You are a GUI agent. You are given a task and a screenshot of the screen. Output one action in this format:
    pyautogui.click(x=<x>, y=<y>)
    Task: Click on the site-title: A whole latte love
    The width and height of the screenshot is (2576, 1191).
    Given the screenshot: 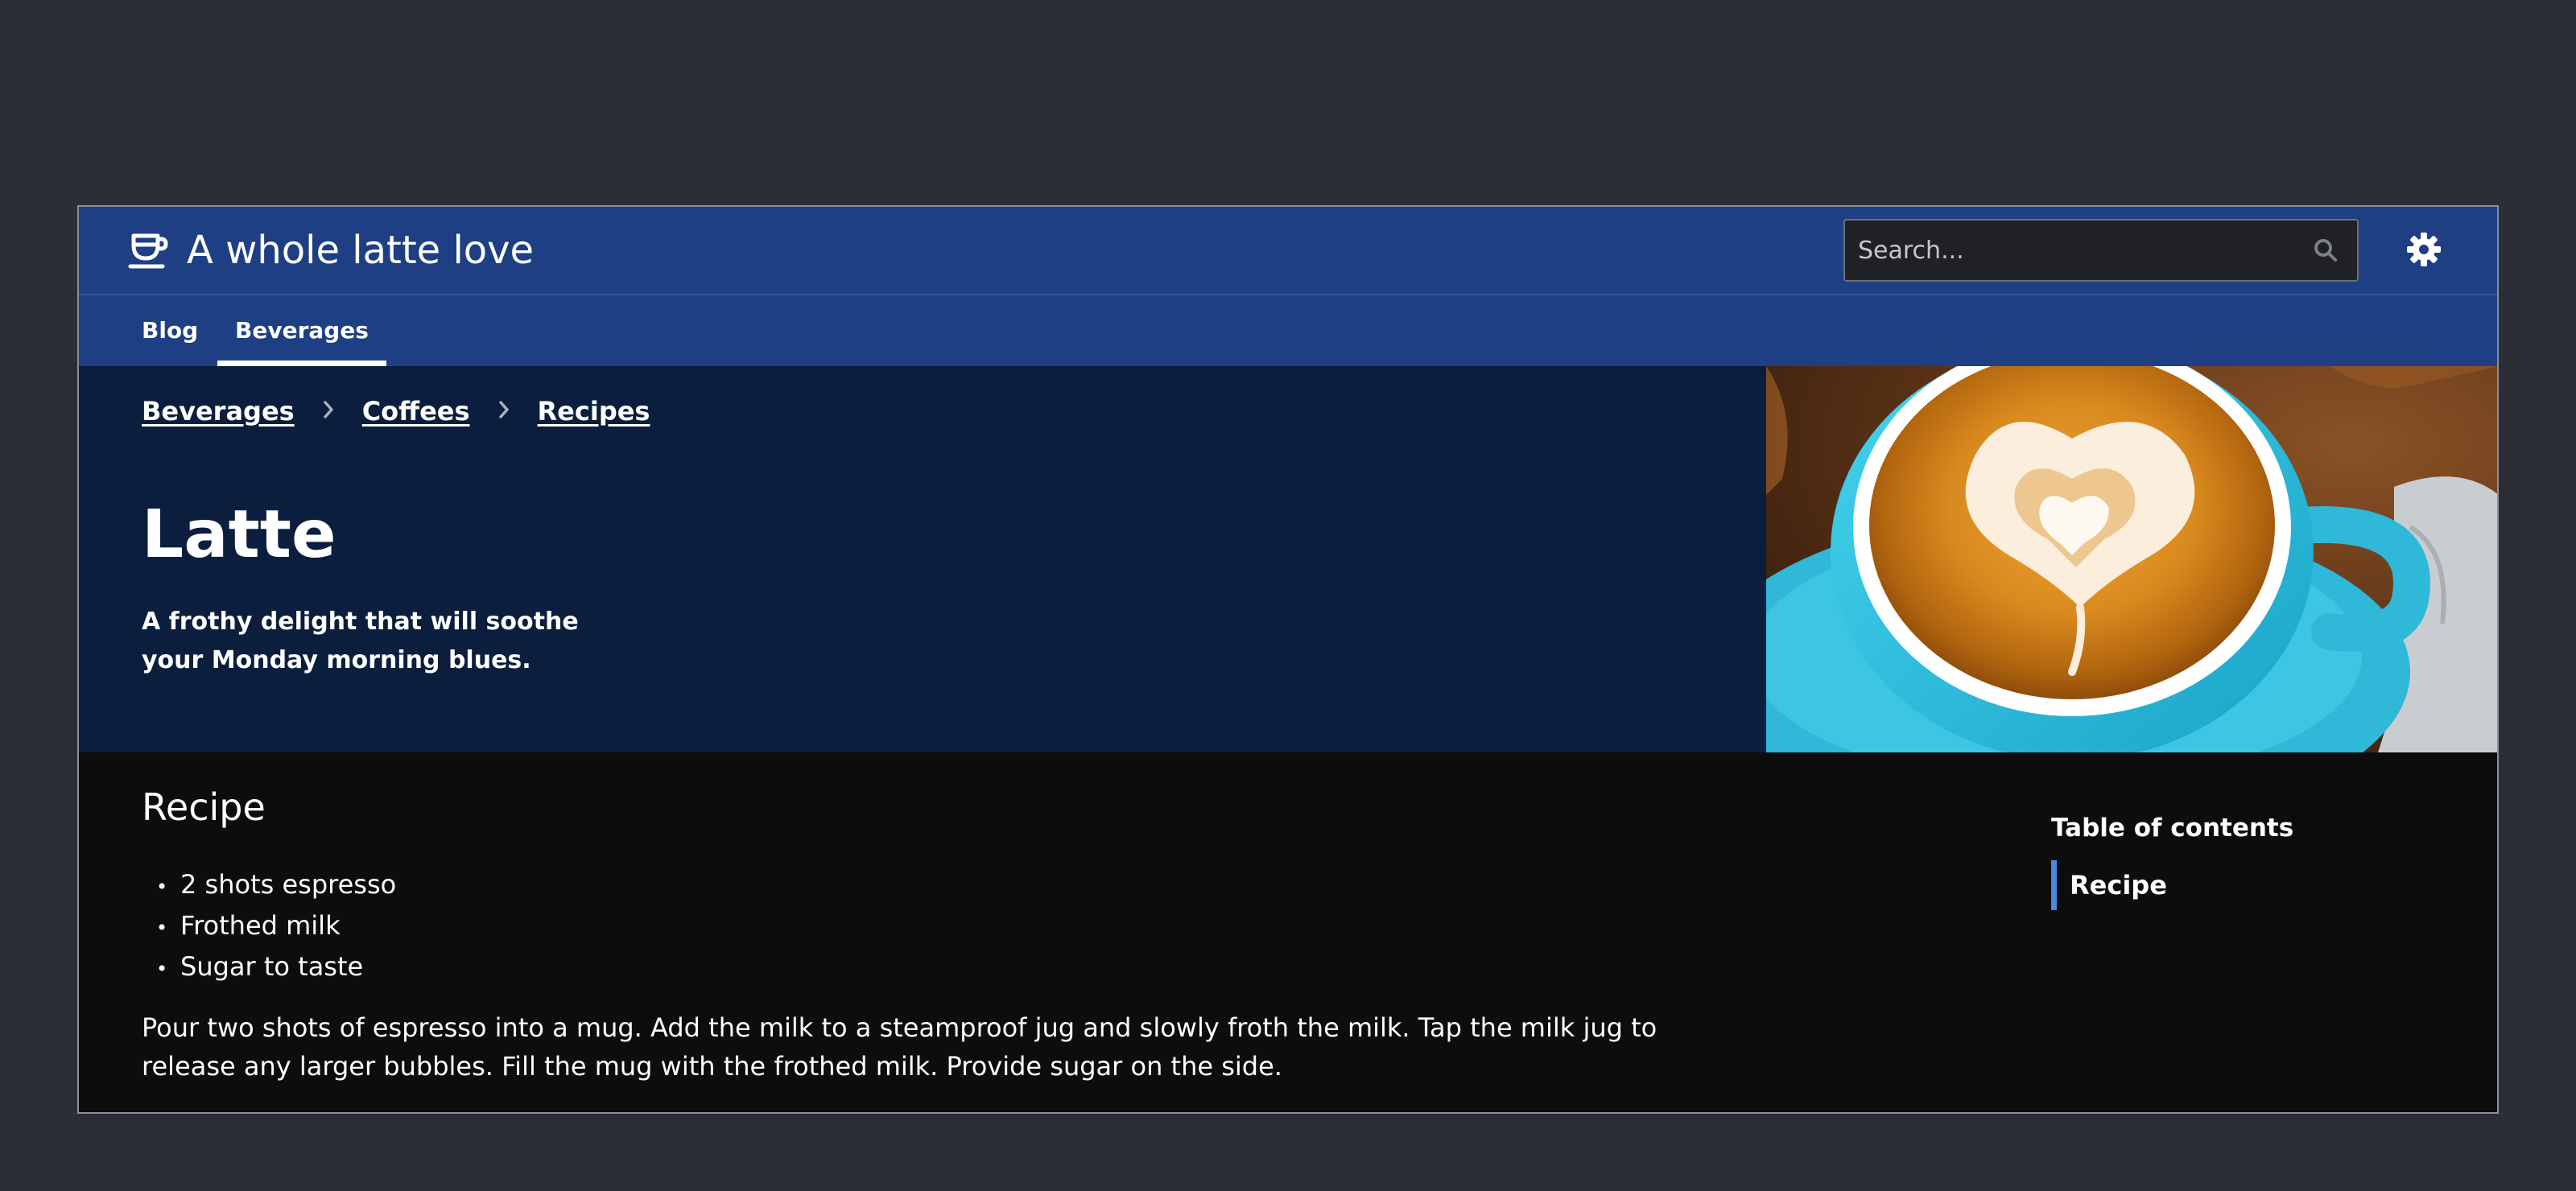 What is the action you would take?
    pyautogui.click(x=360, y=250)
    